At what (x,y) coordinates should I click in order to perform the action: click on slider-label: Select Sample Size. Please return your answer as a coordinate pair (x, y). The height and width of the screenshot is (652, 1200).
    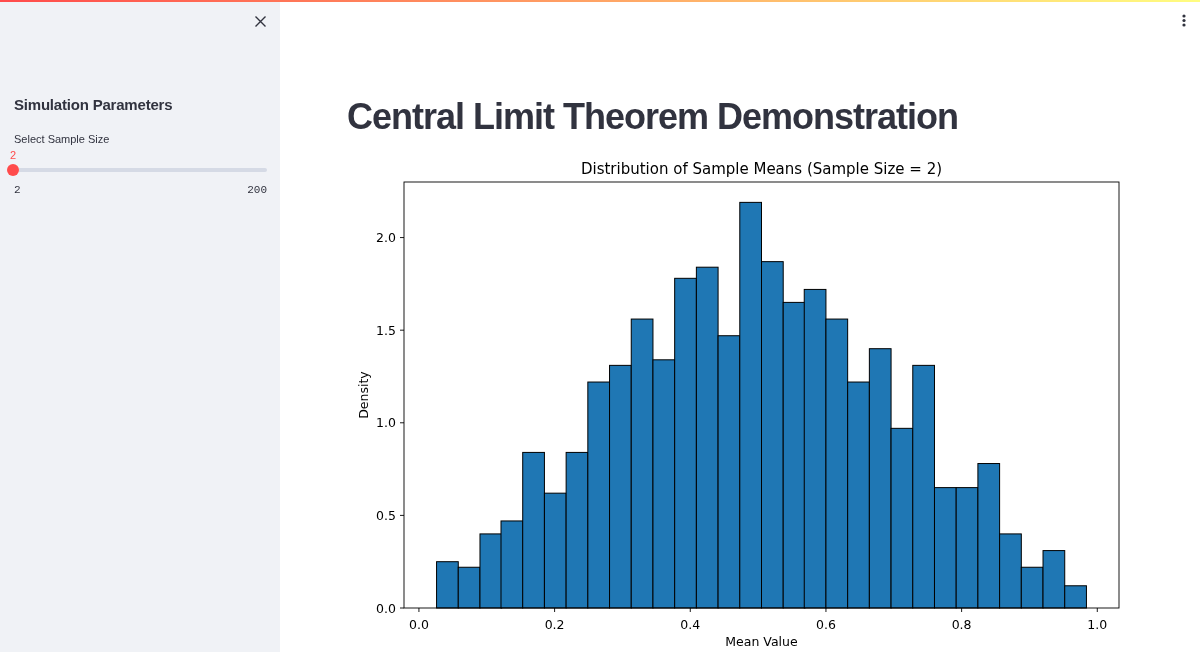
    Looking at the image, I should click on (62, 139).